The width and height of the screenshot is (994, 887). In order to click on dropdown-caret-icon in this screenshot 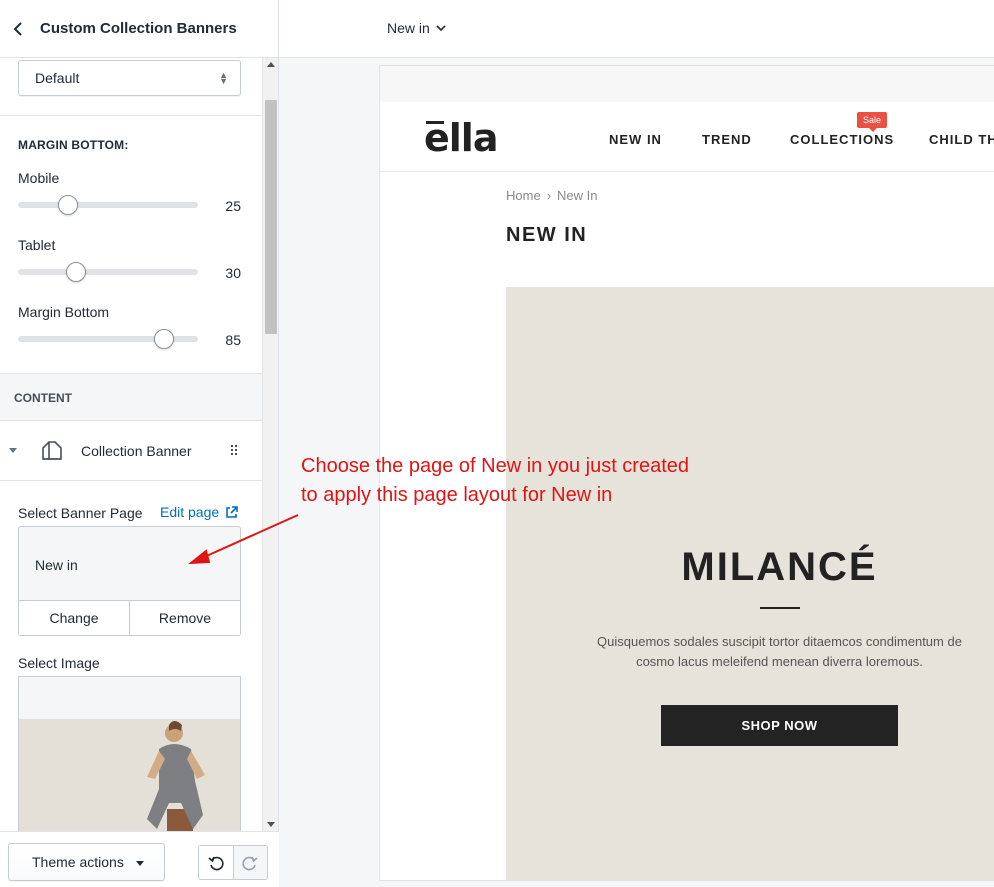, I will do `click(140, 863)`.